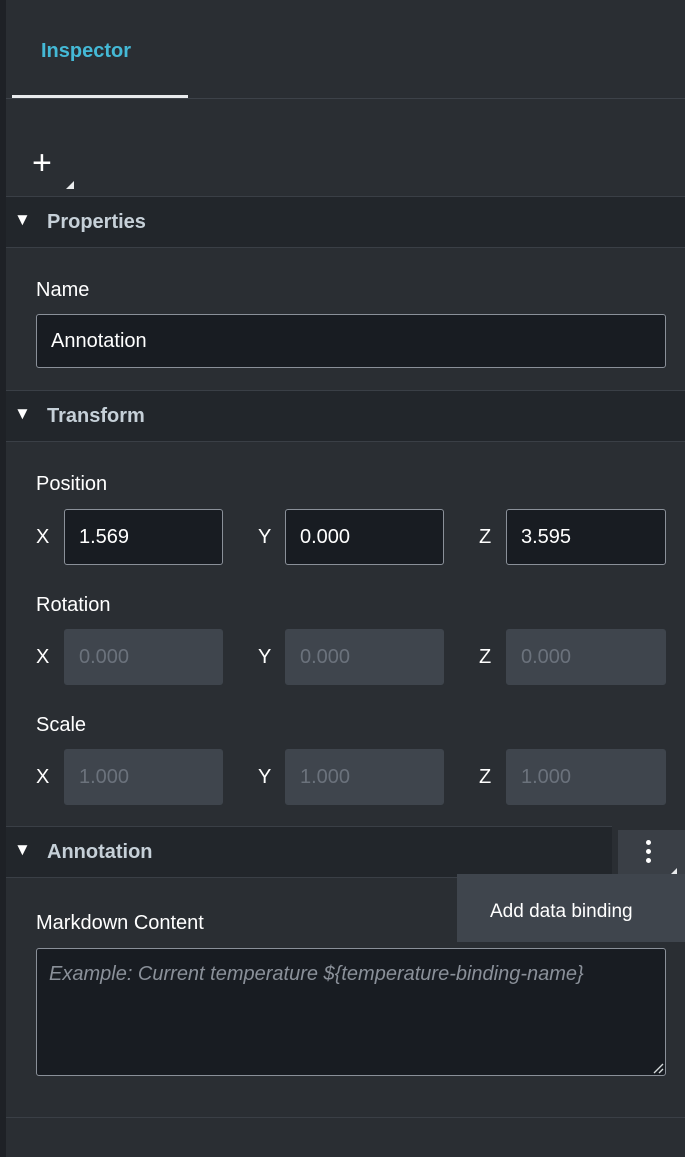 The image size is (685, 1157). What do you see at coordinates (485, 777) in the screenshot?
I see `scale-z-axis-label: Z` at bounding box center [485, 777].